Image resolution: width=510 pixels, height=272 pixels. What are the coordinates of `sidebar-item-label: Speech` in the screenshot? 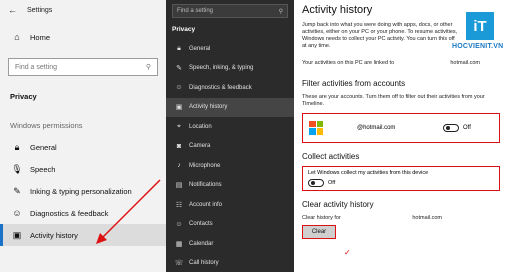 It's located at (43, 169).